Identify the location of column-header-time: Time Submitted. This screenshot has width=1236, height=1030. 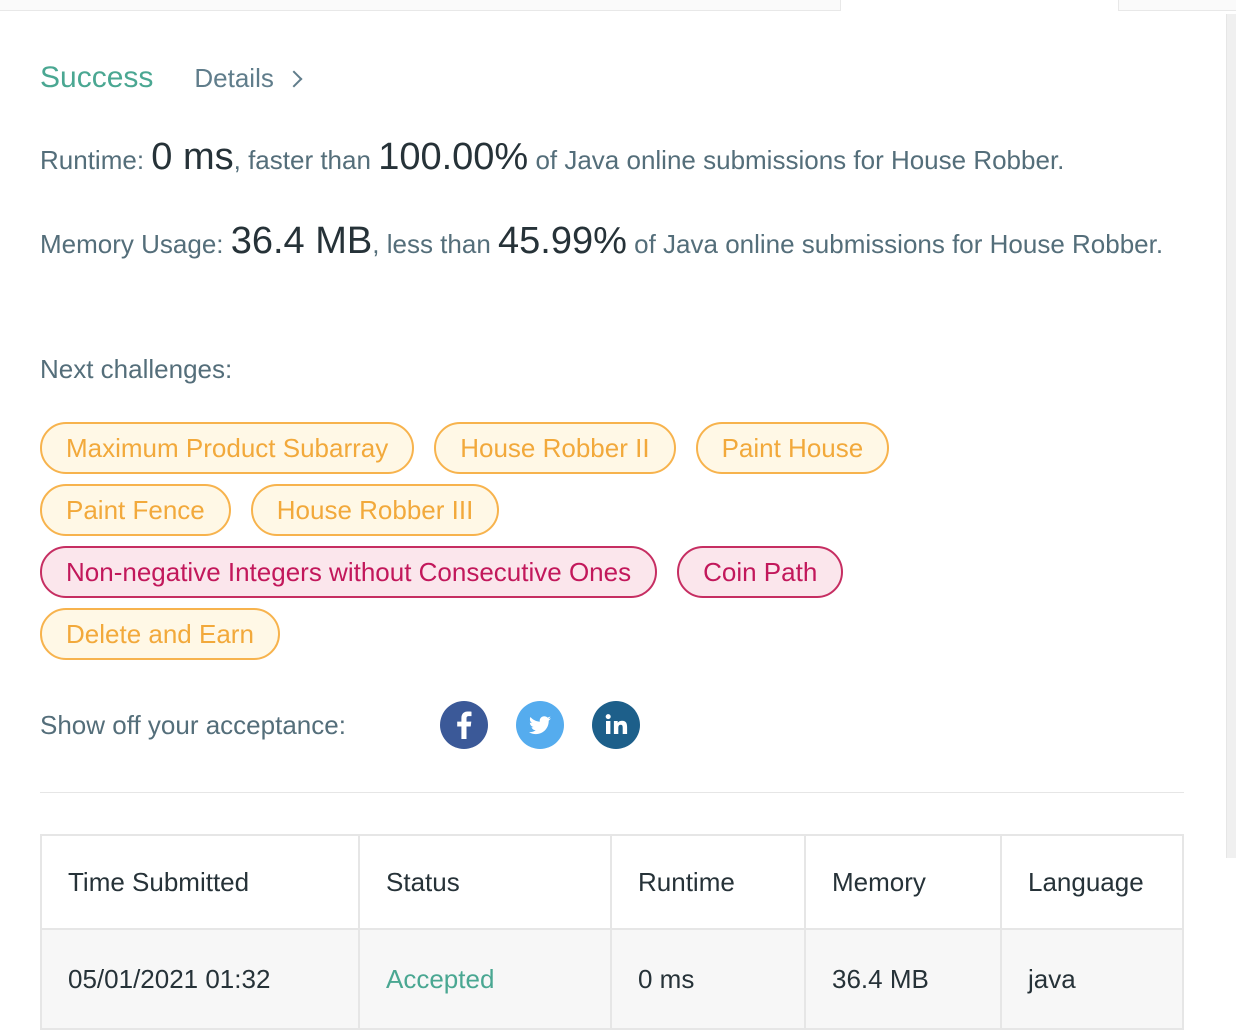
(200, 882).